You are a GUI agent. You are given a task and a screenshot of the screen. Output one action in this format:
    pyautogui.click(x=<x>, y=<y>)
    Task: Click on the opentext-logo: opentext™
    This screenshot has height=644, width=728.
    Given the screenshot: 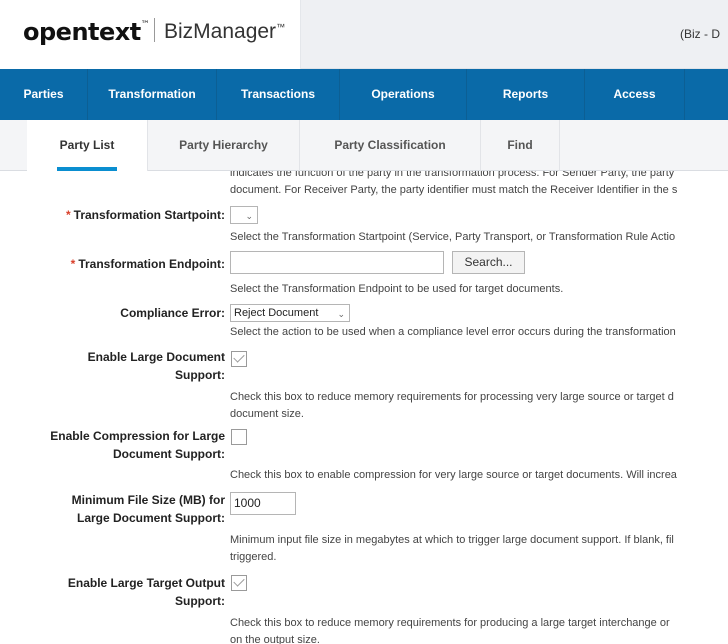 What is the action you would take?
    pyautogui.click(x=86, y=32)
    